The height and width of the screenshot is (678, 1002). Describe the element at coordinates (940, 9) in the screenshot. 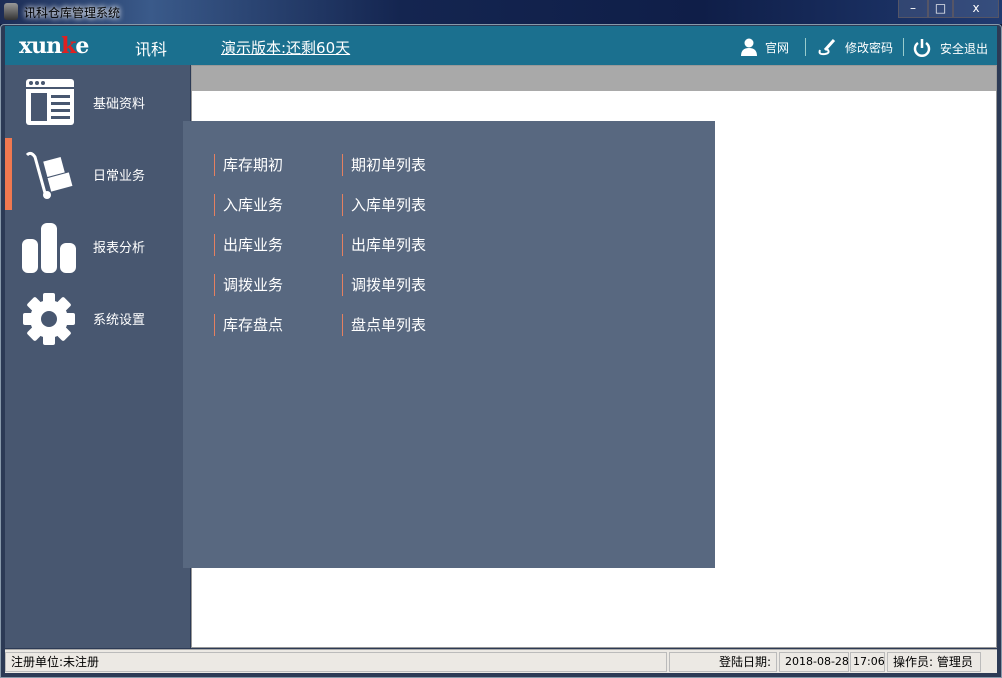

I see `maximize-button: □` at that location.